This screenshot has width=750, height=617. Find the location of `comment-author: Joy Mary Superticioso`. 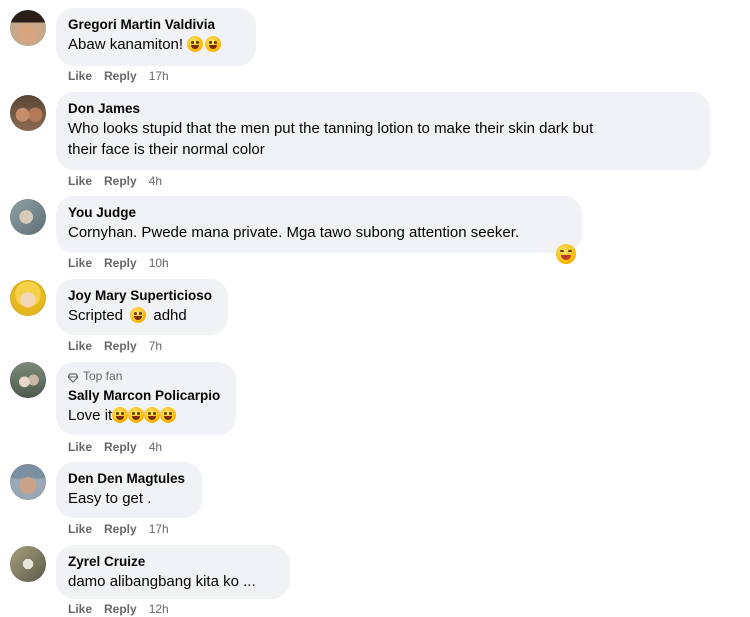

comment-author: Joy Mary Superticioso is located at coordinates (142, 295).